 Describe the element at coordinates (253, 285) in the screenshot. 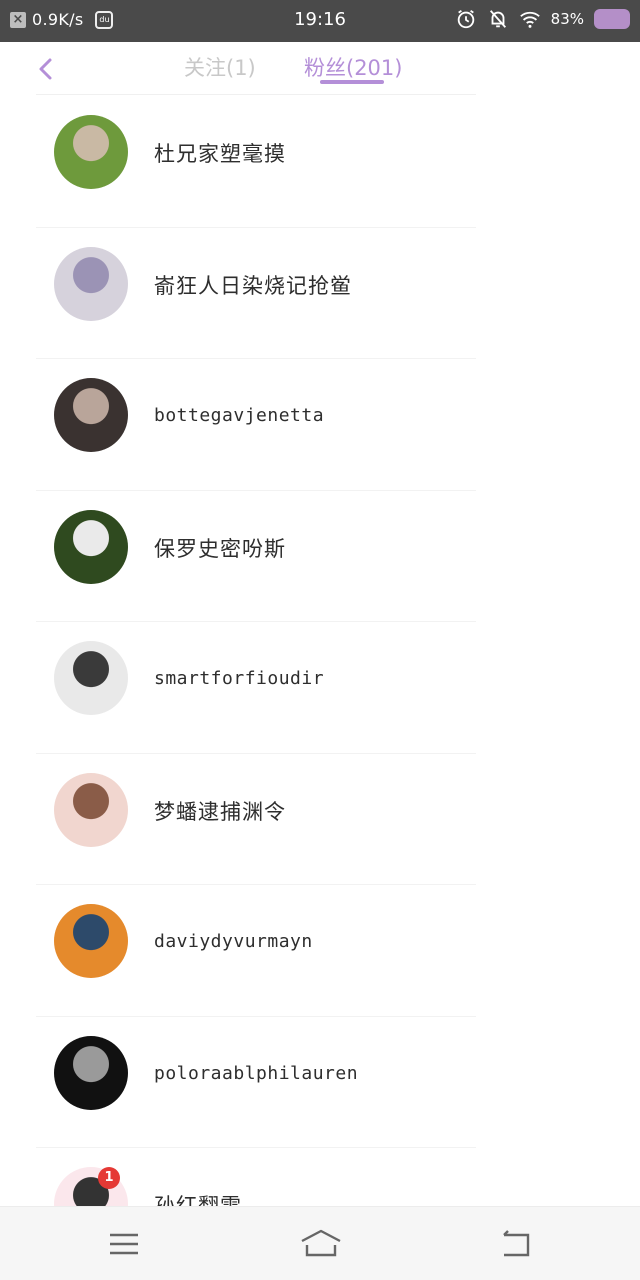

I see `fan-name: 嵛狂人日染烧记抢鲎` at that location.